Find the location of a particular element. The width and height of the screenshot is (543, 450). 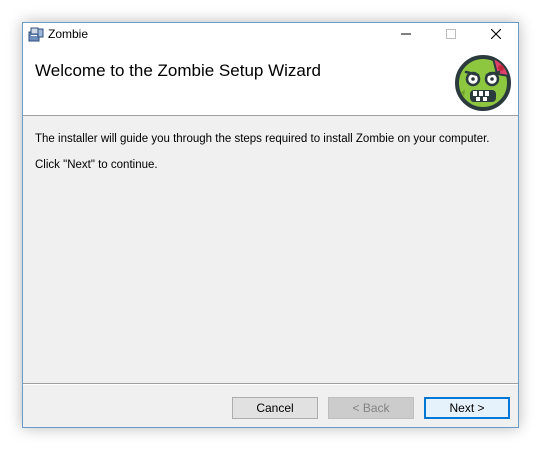

wizard-header: Welcome to the Zombie Setup Wizard is located at coordinates (270, 81).